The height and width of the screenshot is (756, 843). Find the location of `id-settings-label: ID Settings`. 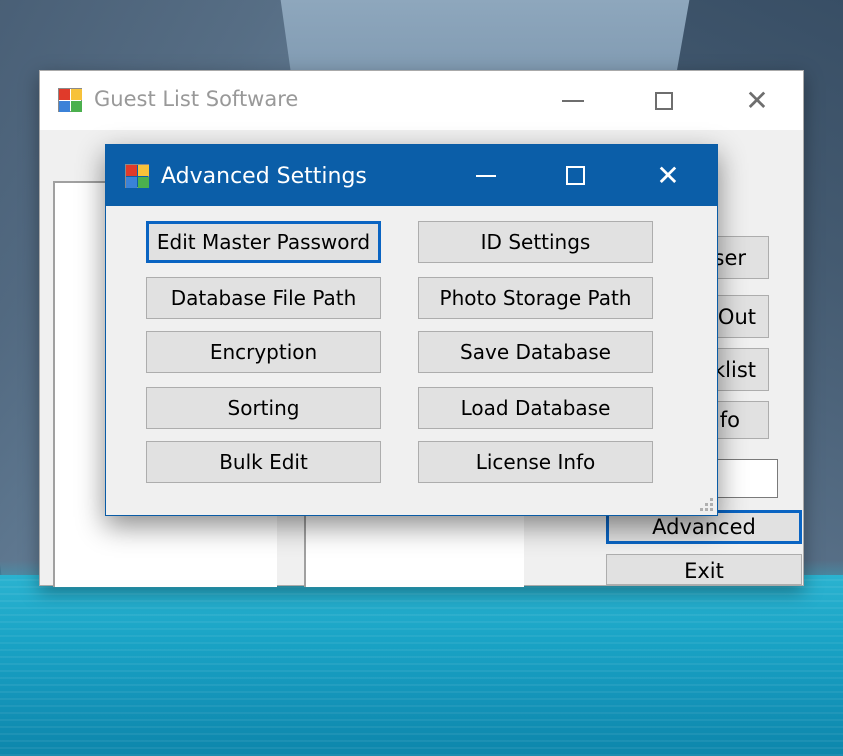

id-settings-label: ID Settings is located at coordinates (535, 242).